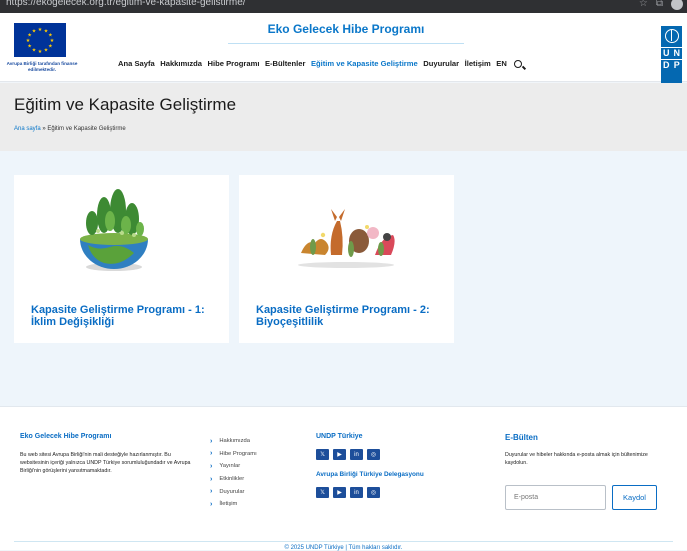 This screenshot has height=551, width=687. I want to click on wildlife-illustration, so click(346, 232).